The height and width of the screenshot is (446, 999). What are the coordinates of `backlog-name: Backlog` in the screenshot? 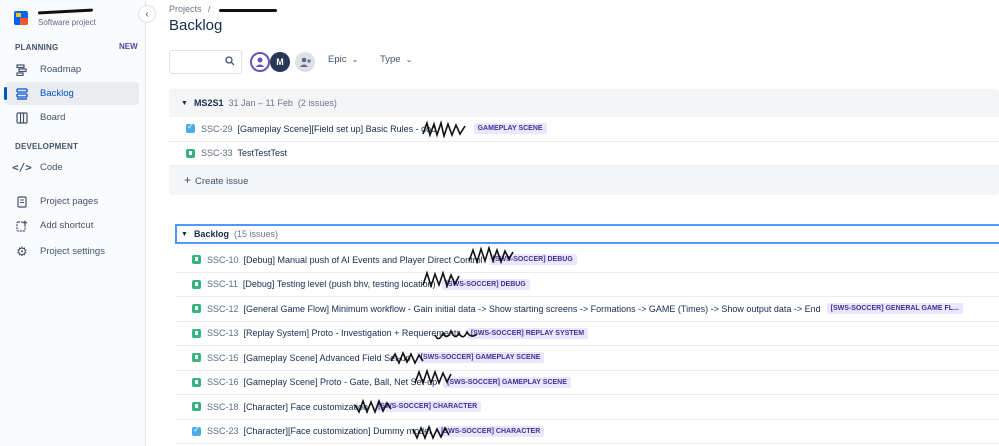 It's located at (211, 234).